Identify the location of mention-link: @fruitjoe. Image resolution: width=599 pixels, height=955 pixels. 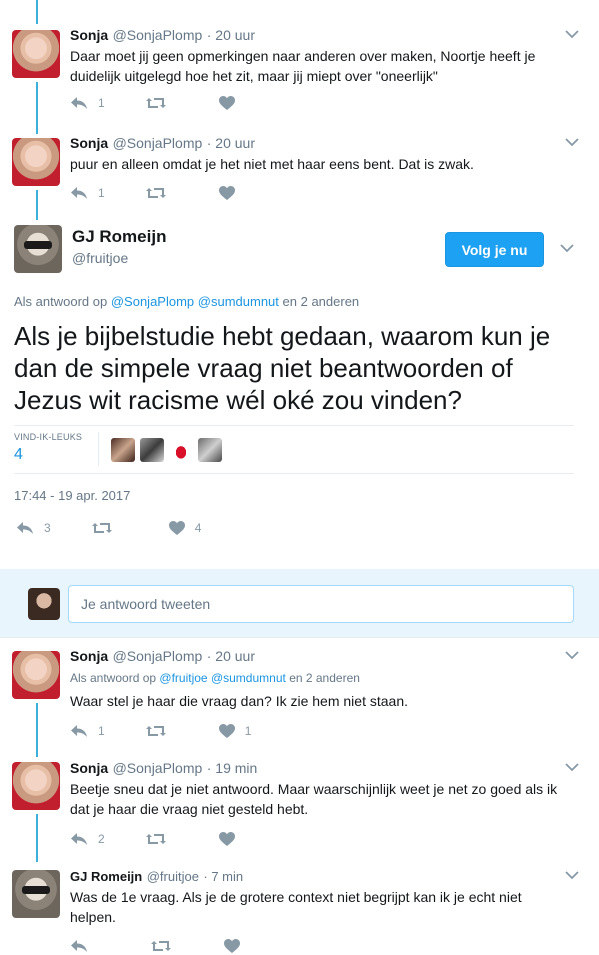
(183, 678).